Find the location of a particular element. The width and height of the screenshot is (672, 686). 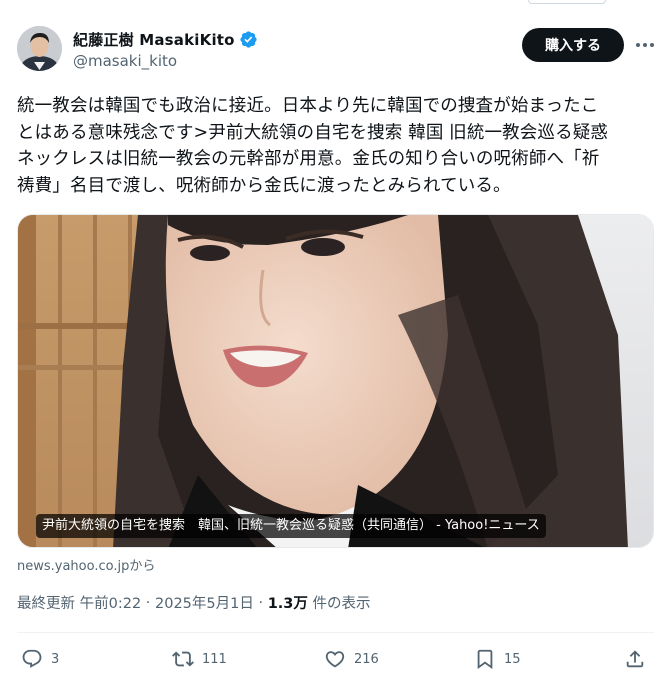

tweet-time: 最終更新 午前0:22 is located at coordinates (79, 602).